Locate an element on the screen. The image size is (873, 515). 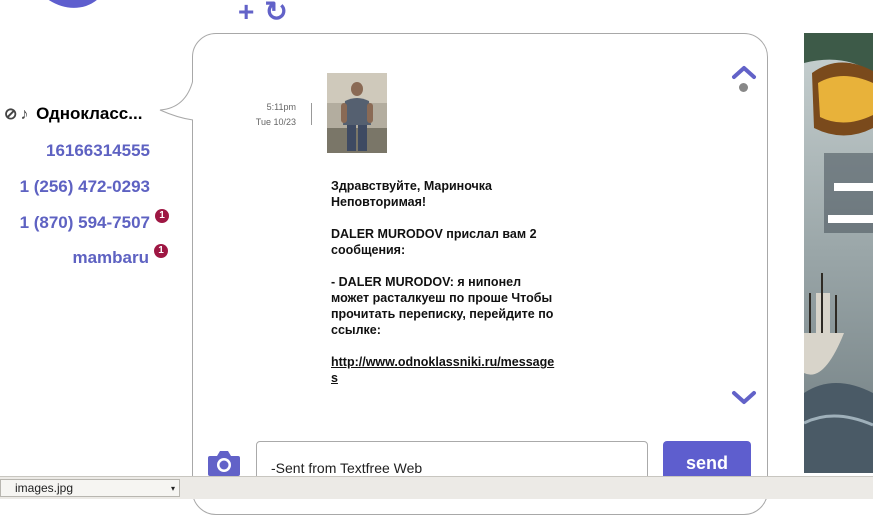
scroll-down-icon is located at coordinates (744, 398).